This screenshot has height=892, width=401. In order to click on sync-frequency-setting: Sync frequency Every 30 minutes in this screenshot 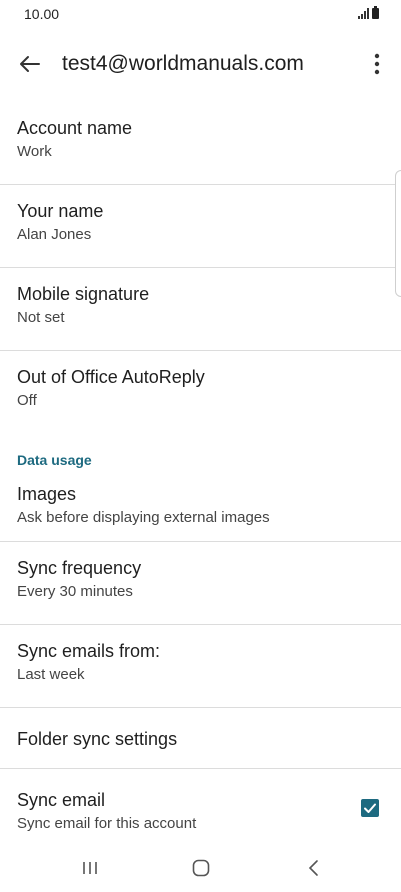, I will do `click(200, 583)`.